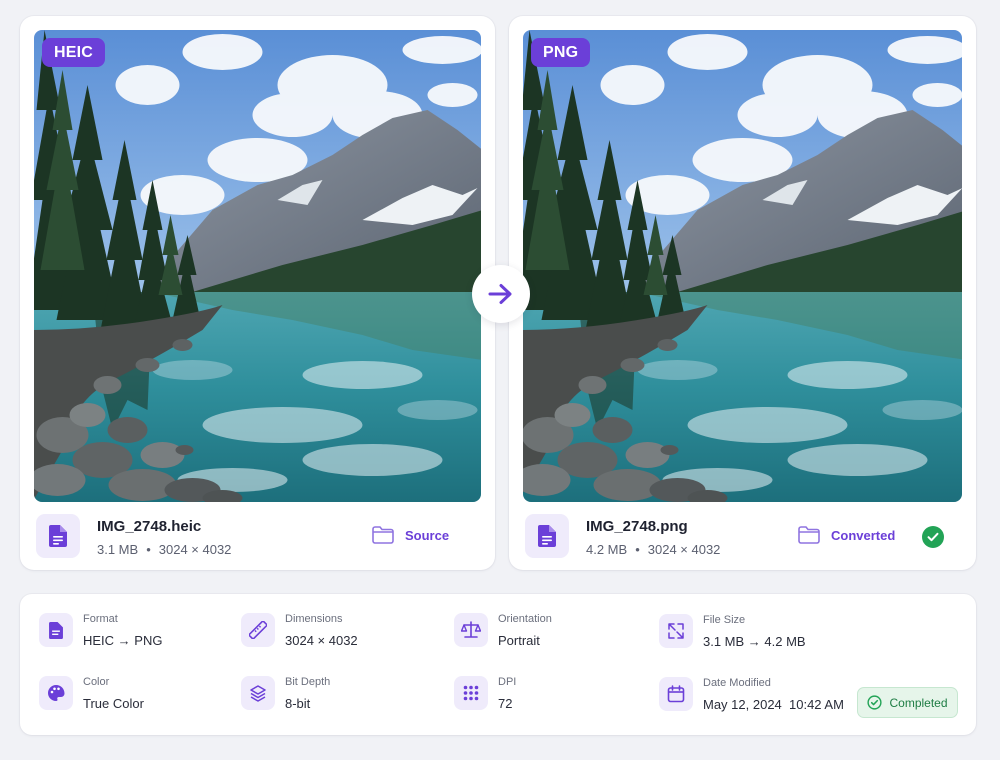 The image size is (1000, 760). I want to click on converted-file-size: 4.2 MB, so click(607, 549).